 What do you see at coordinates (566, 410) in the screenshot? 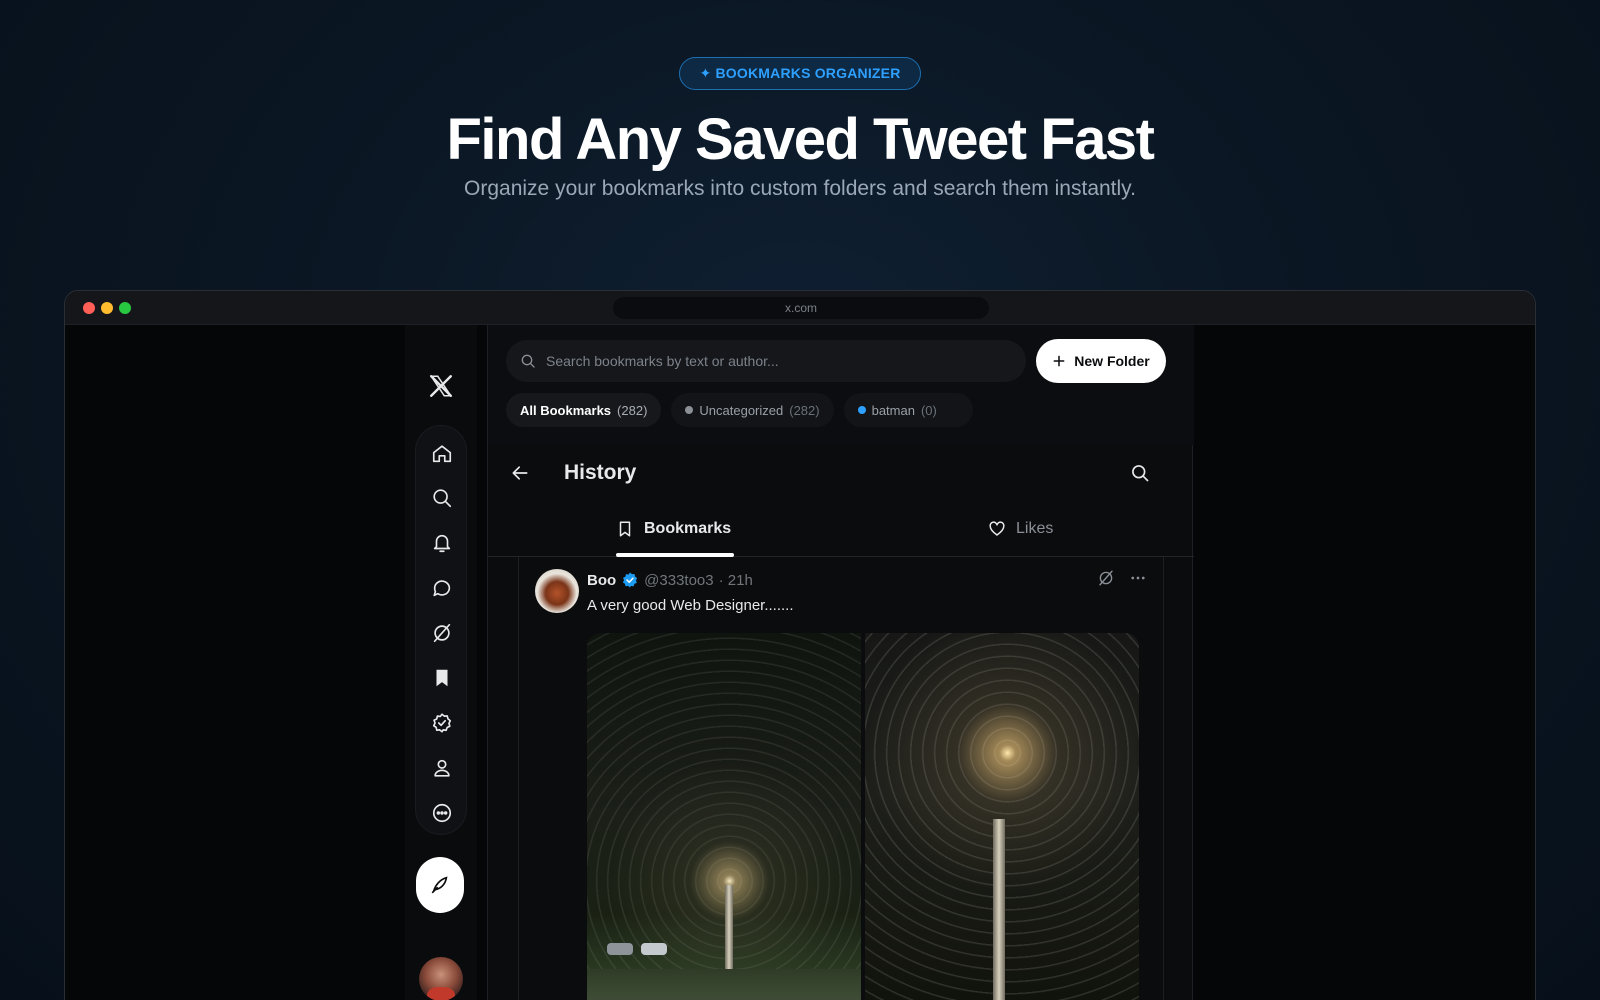
I see `chip-label: All Bookmarks` at bounding box center [566, 410].